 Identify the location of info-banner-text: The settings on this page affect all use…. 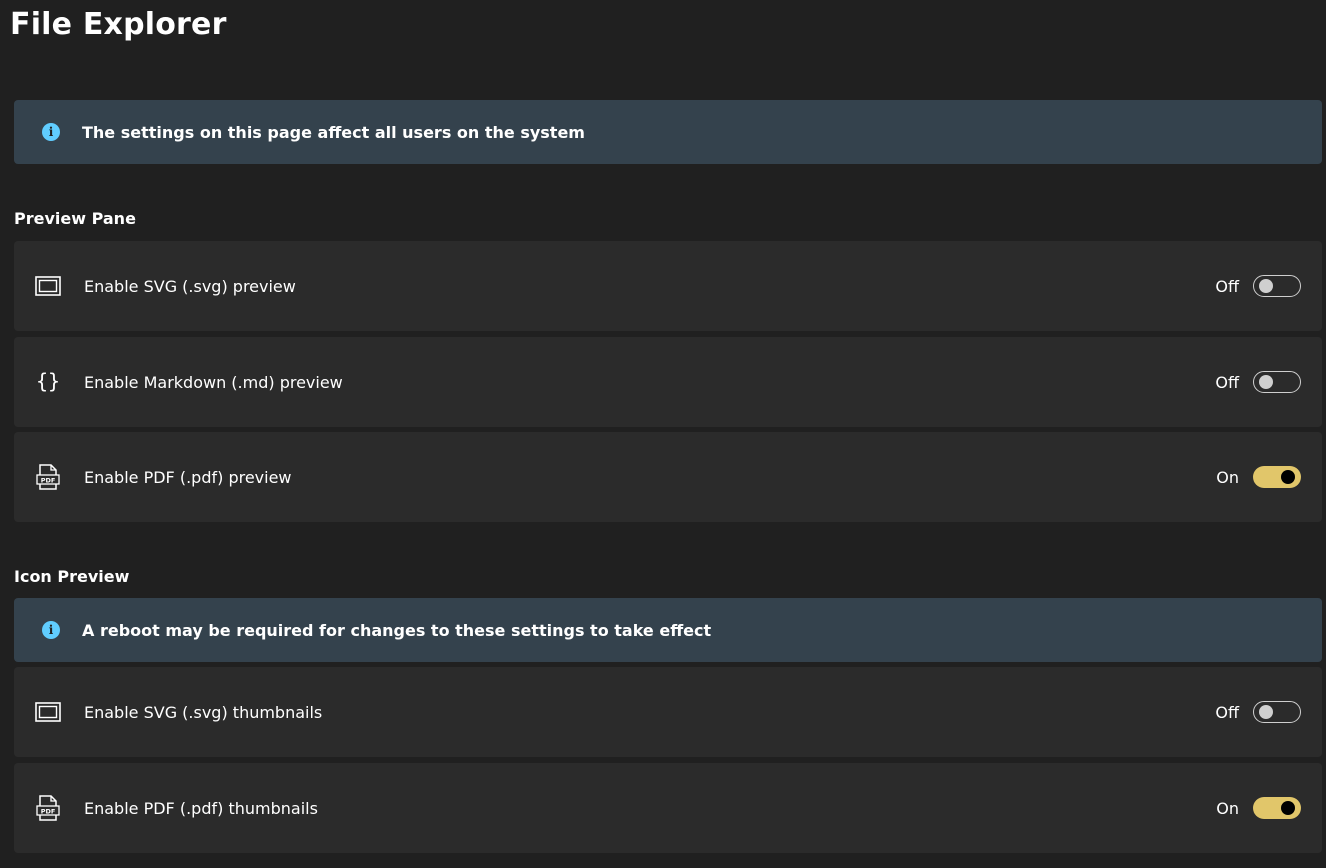
(333, 132).